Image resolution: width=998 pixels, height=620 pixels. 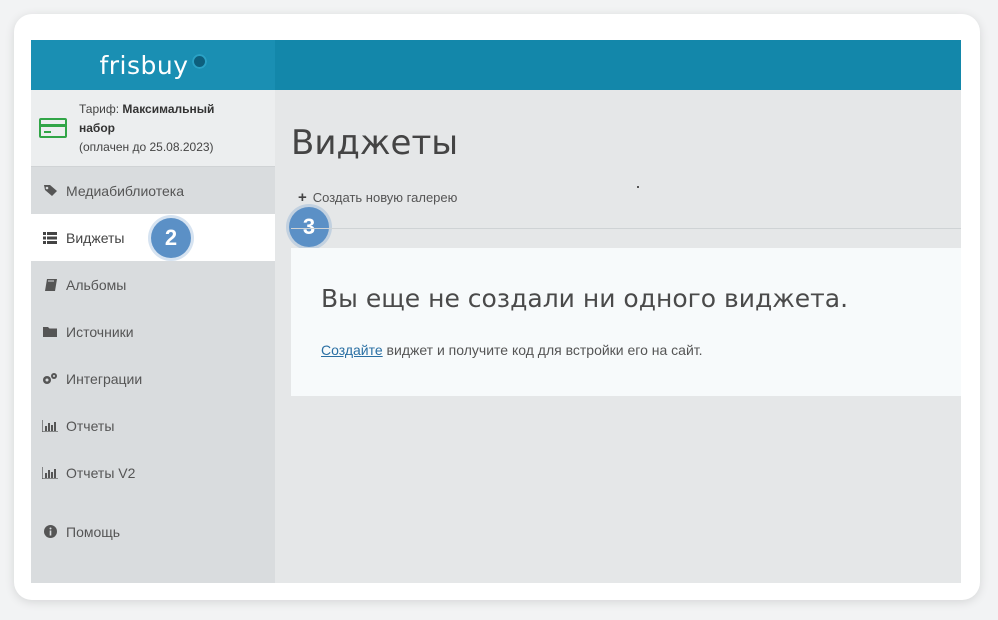 I want to click on book-icon, so click(x=50, y=284).